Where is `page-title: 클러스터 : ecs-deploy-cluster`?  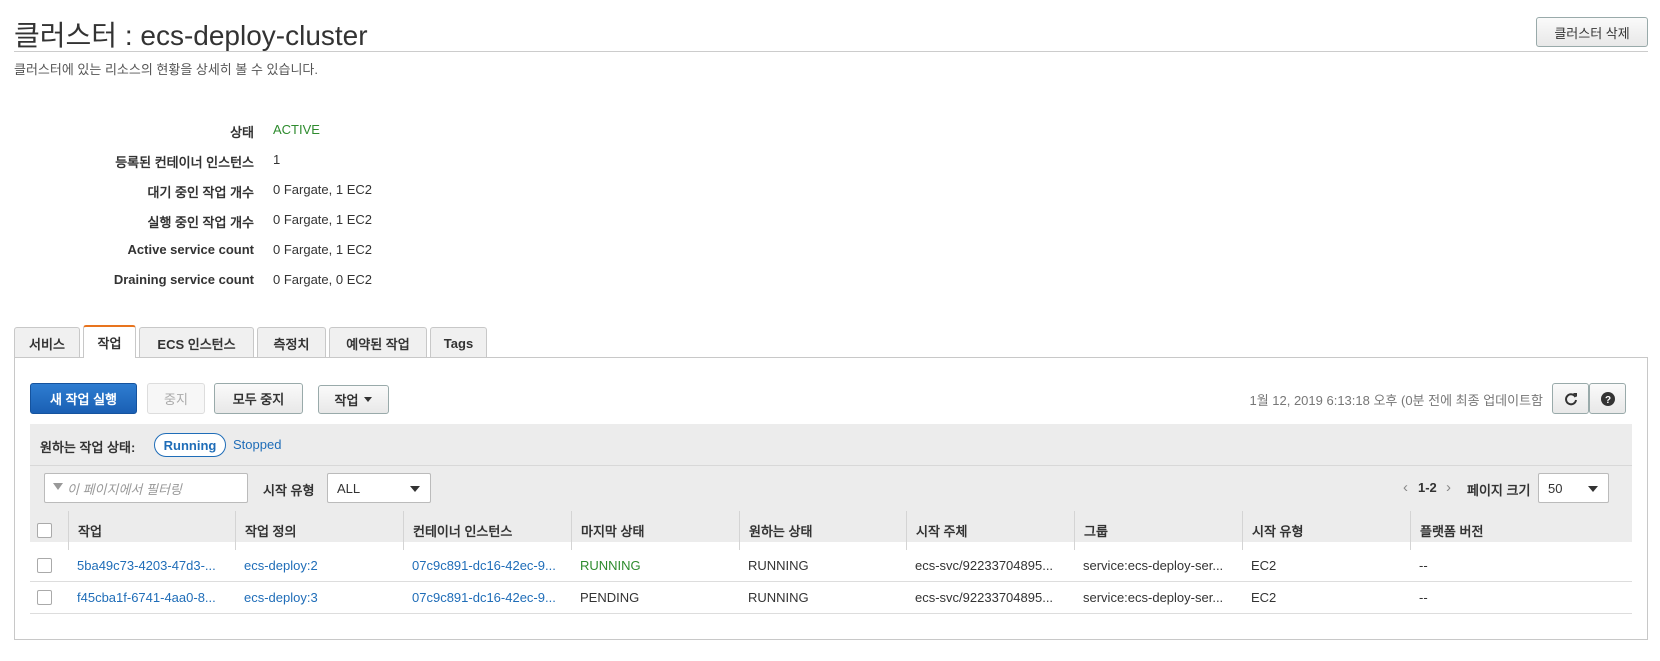
page-title: 클러스터 : ecs-deploy-cluster is located at coordinates (191, 35).